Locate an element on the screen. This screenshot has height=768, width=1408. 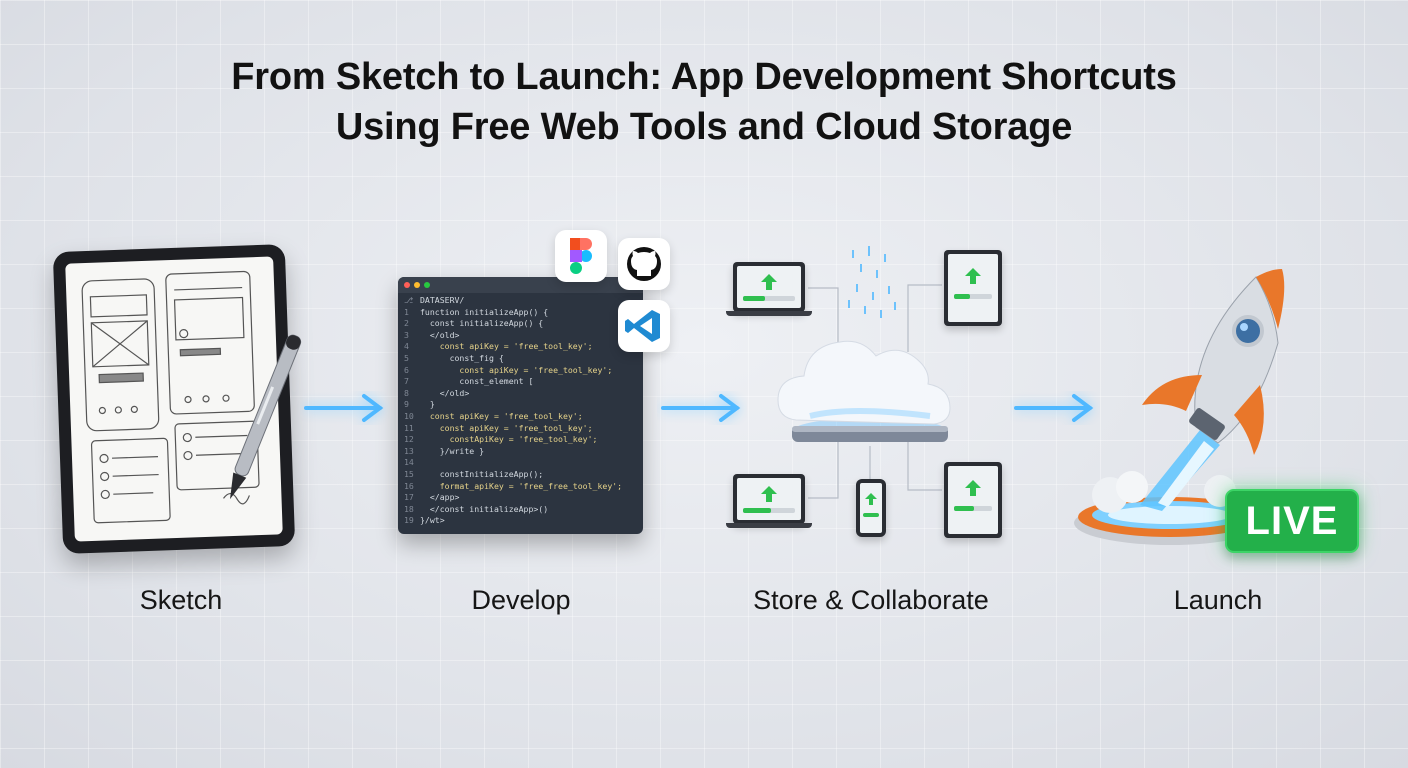
code-text: const_fig { is located at coordinates (462, 357).